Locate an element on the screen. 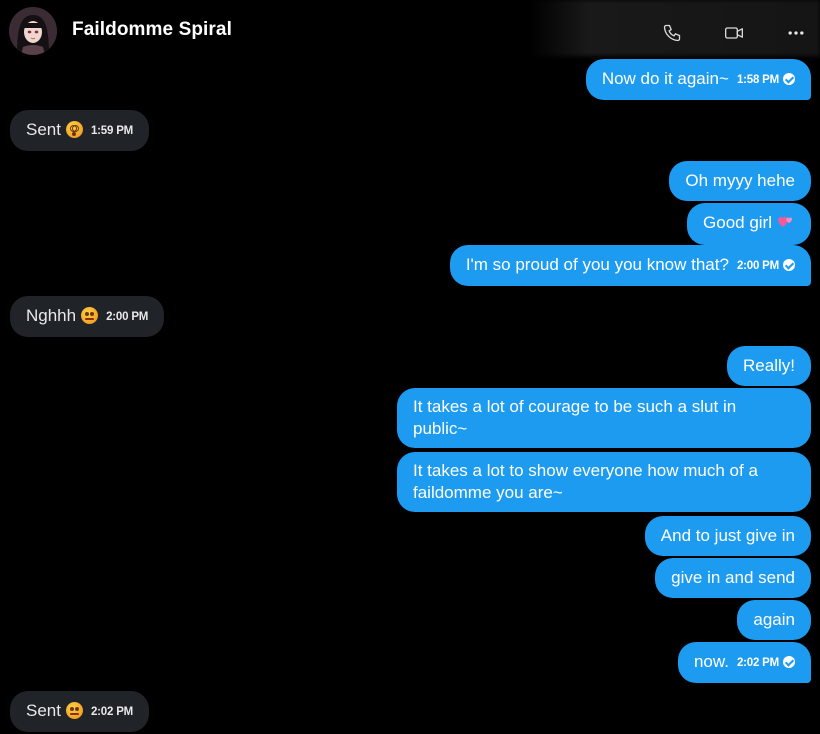 This screenshot has width=820, height=734. message-text: give in and send is located at coordinates (733, 577).